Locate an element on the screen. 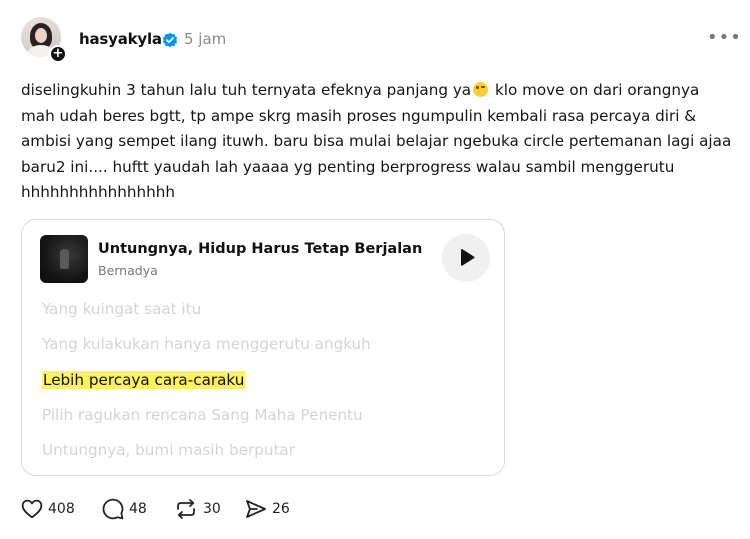 This screenshot has height=539, width=750. lyric-line-active: Lebih percaya cara-caraku is located at coordinates (144, 380).